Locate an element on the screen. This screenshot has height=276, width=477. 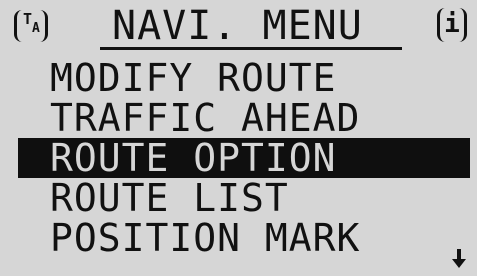
ta-icon-a: A is located at coordinates (36, 28).